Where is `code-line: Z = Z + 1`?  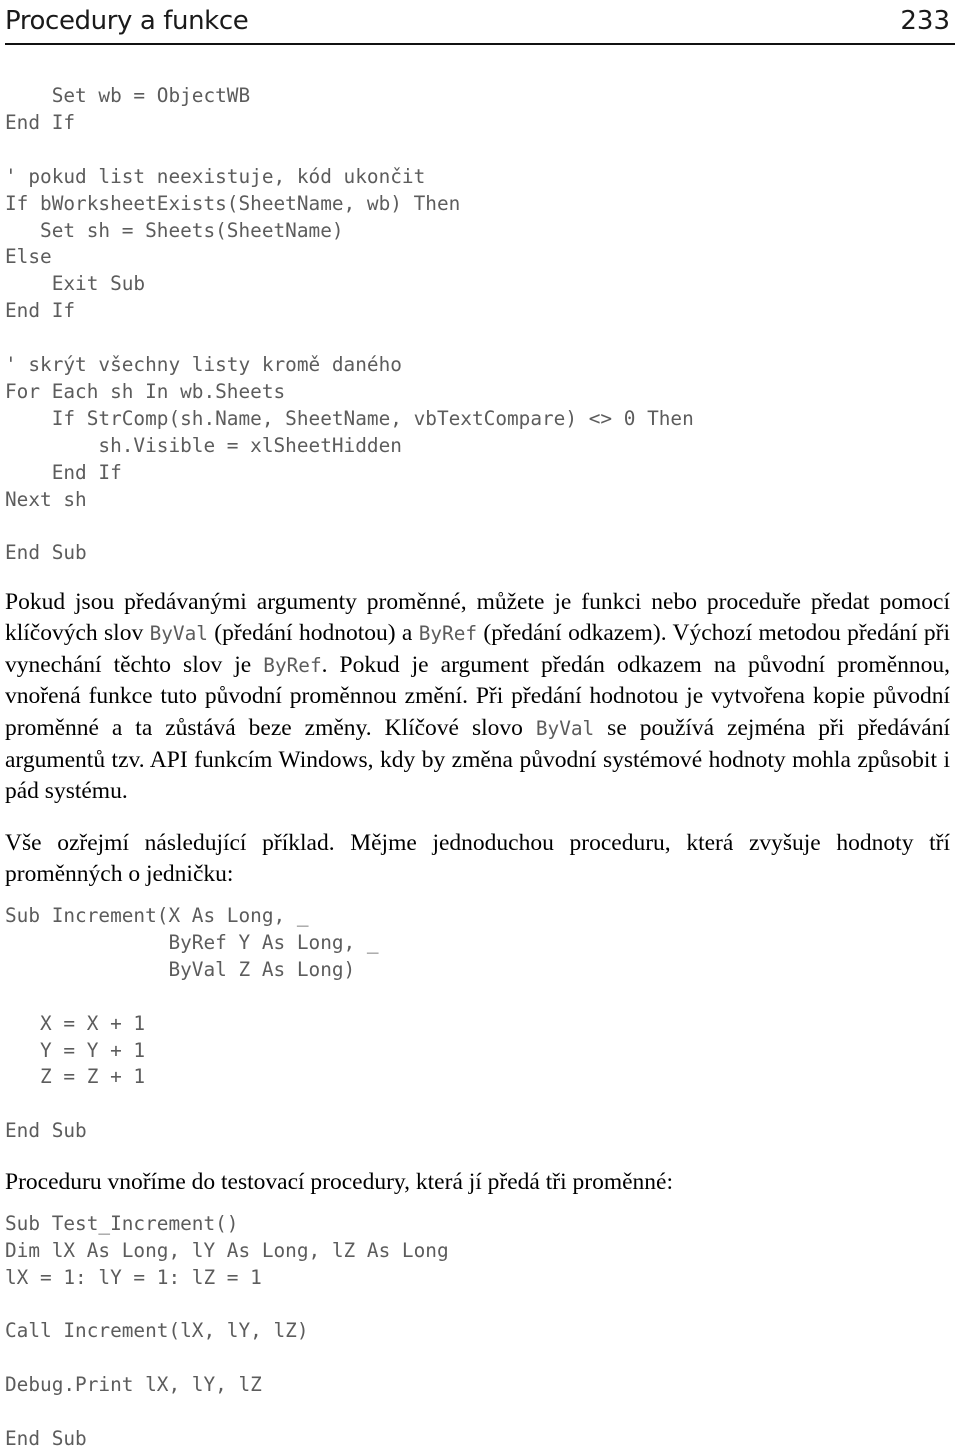 code-line: Z = Z + 1 is located at coordinates (75, 1077).